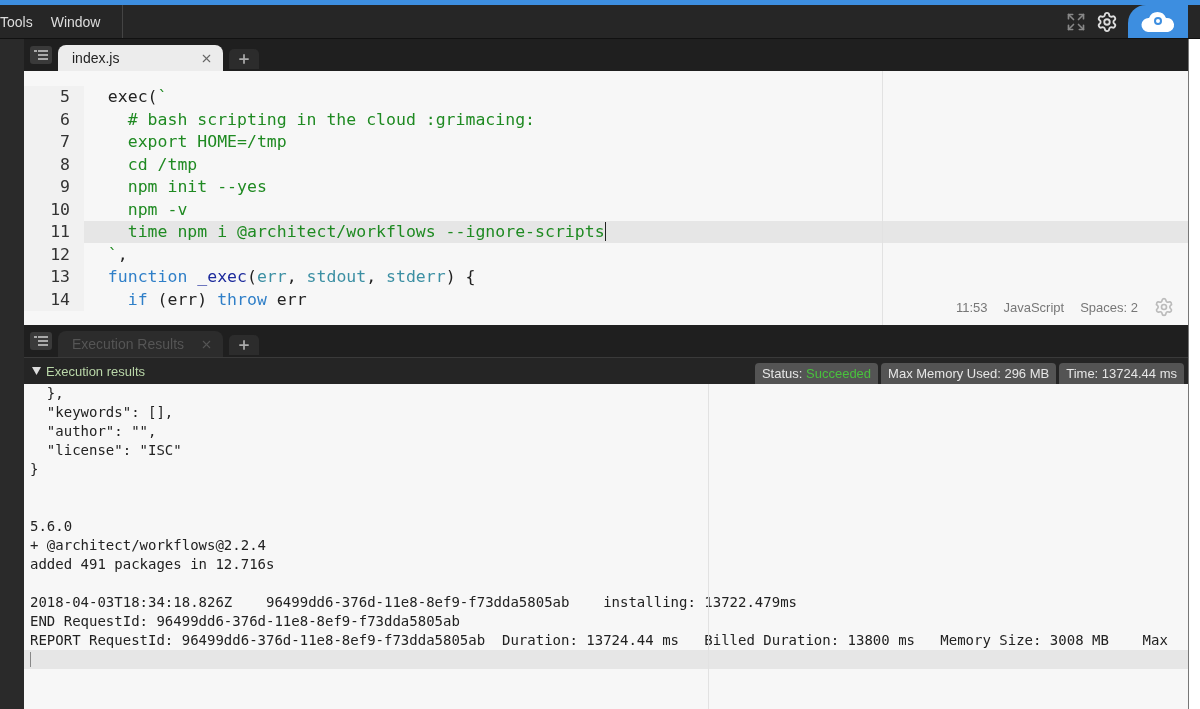 The image size is (1200, 709). Describe the element at coordinates (414, 602) in the screenshot. I see `output-line: 2018-04-03T18:34:18.826Z 96499dd6-376d-11e8-8ef9-f73dda5805ab installing: 13722.479ms` at that location.